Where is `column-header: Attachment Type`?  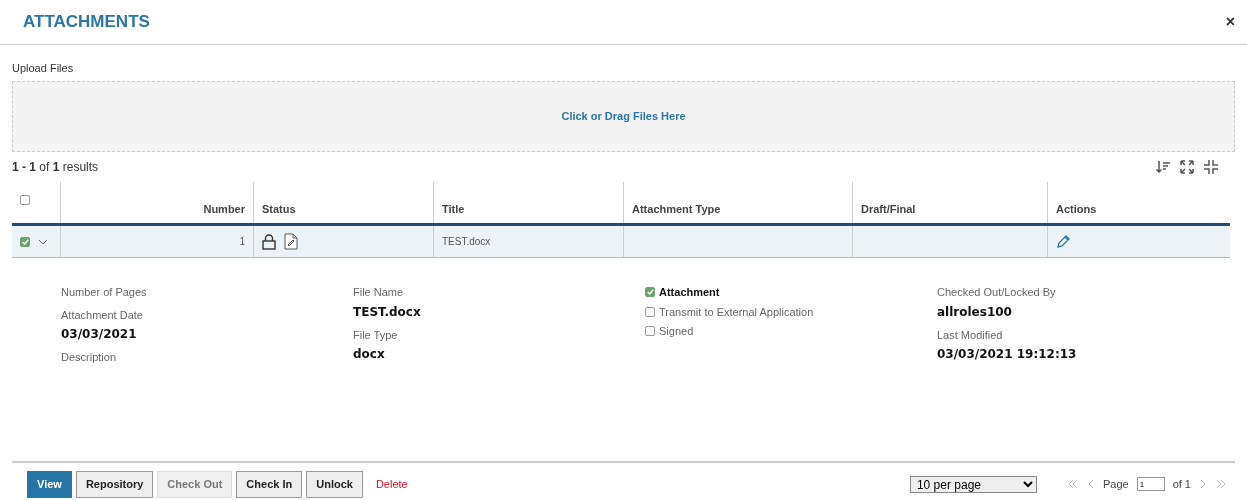 column-header: Attachment Type is located at coordinates (676, 209).